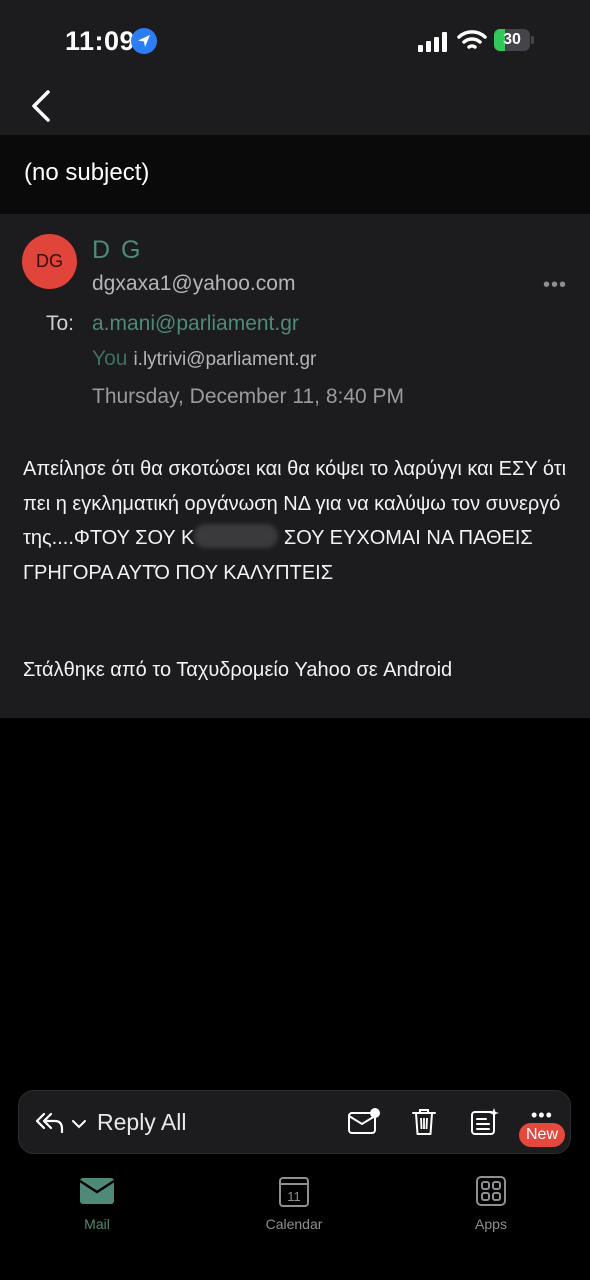  Describe the element at coordinates (294, 1224) in the screenshot. I see `tab-label: Calendar` at that location.